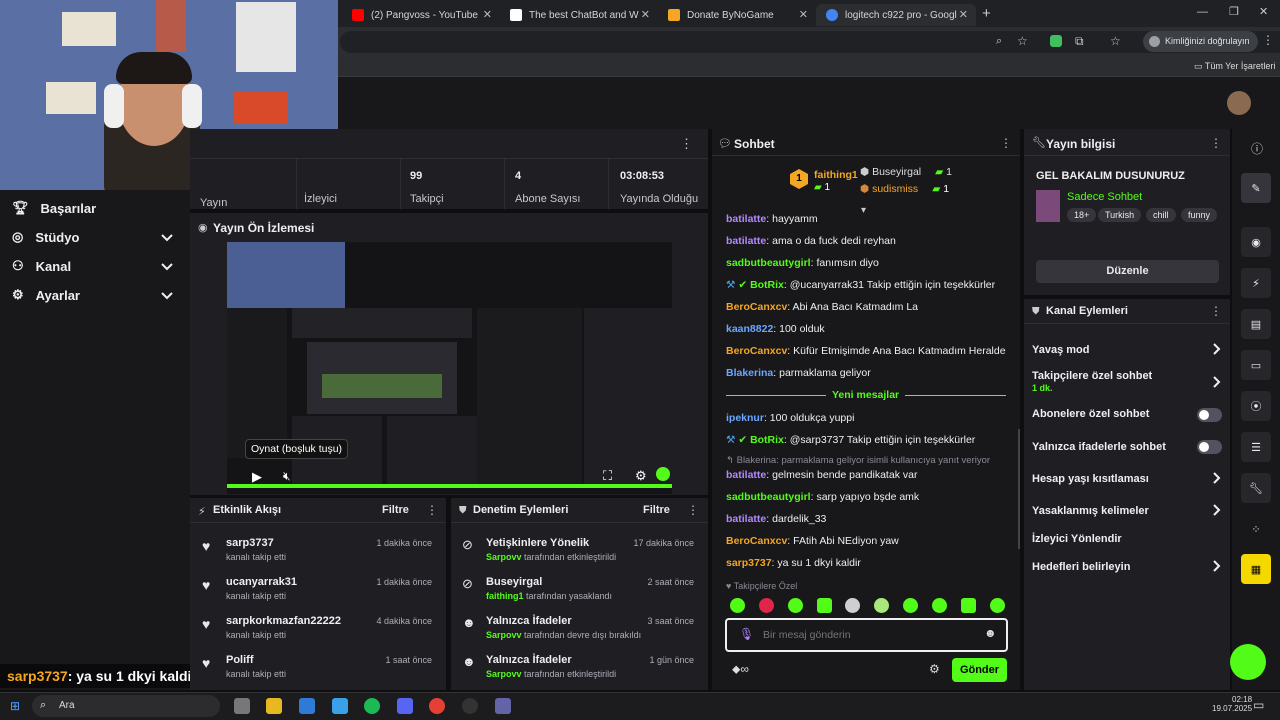  I want to click on action-host: İzleyici Yönlendir, so click(1077, 539).